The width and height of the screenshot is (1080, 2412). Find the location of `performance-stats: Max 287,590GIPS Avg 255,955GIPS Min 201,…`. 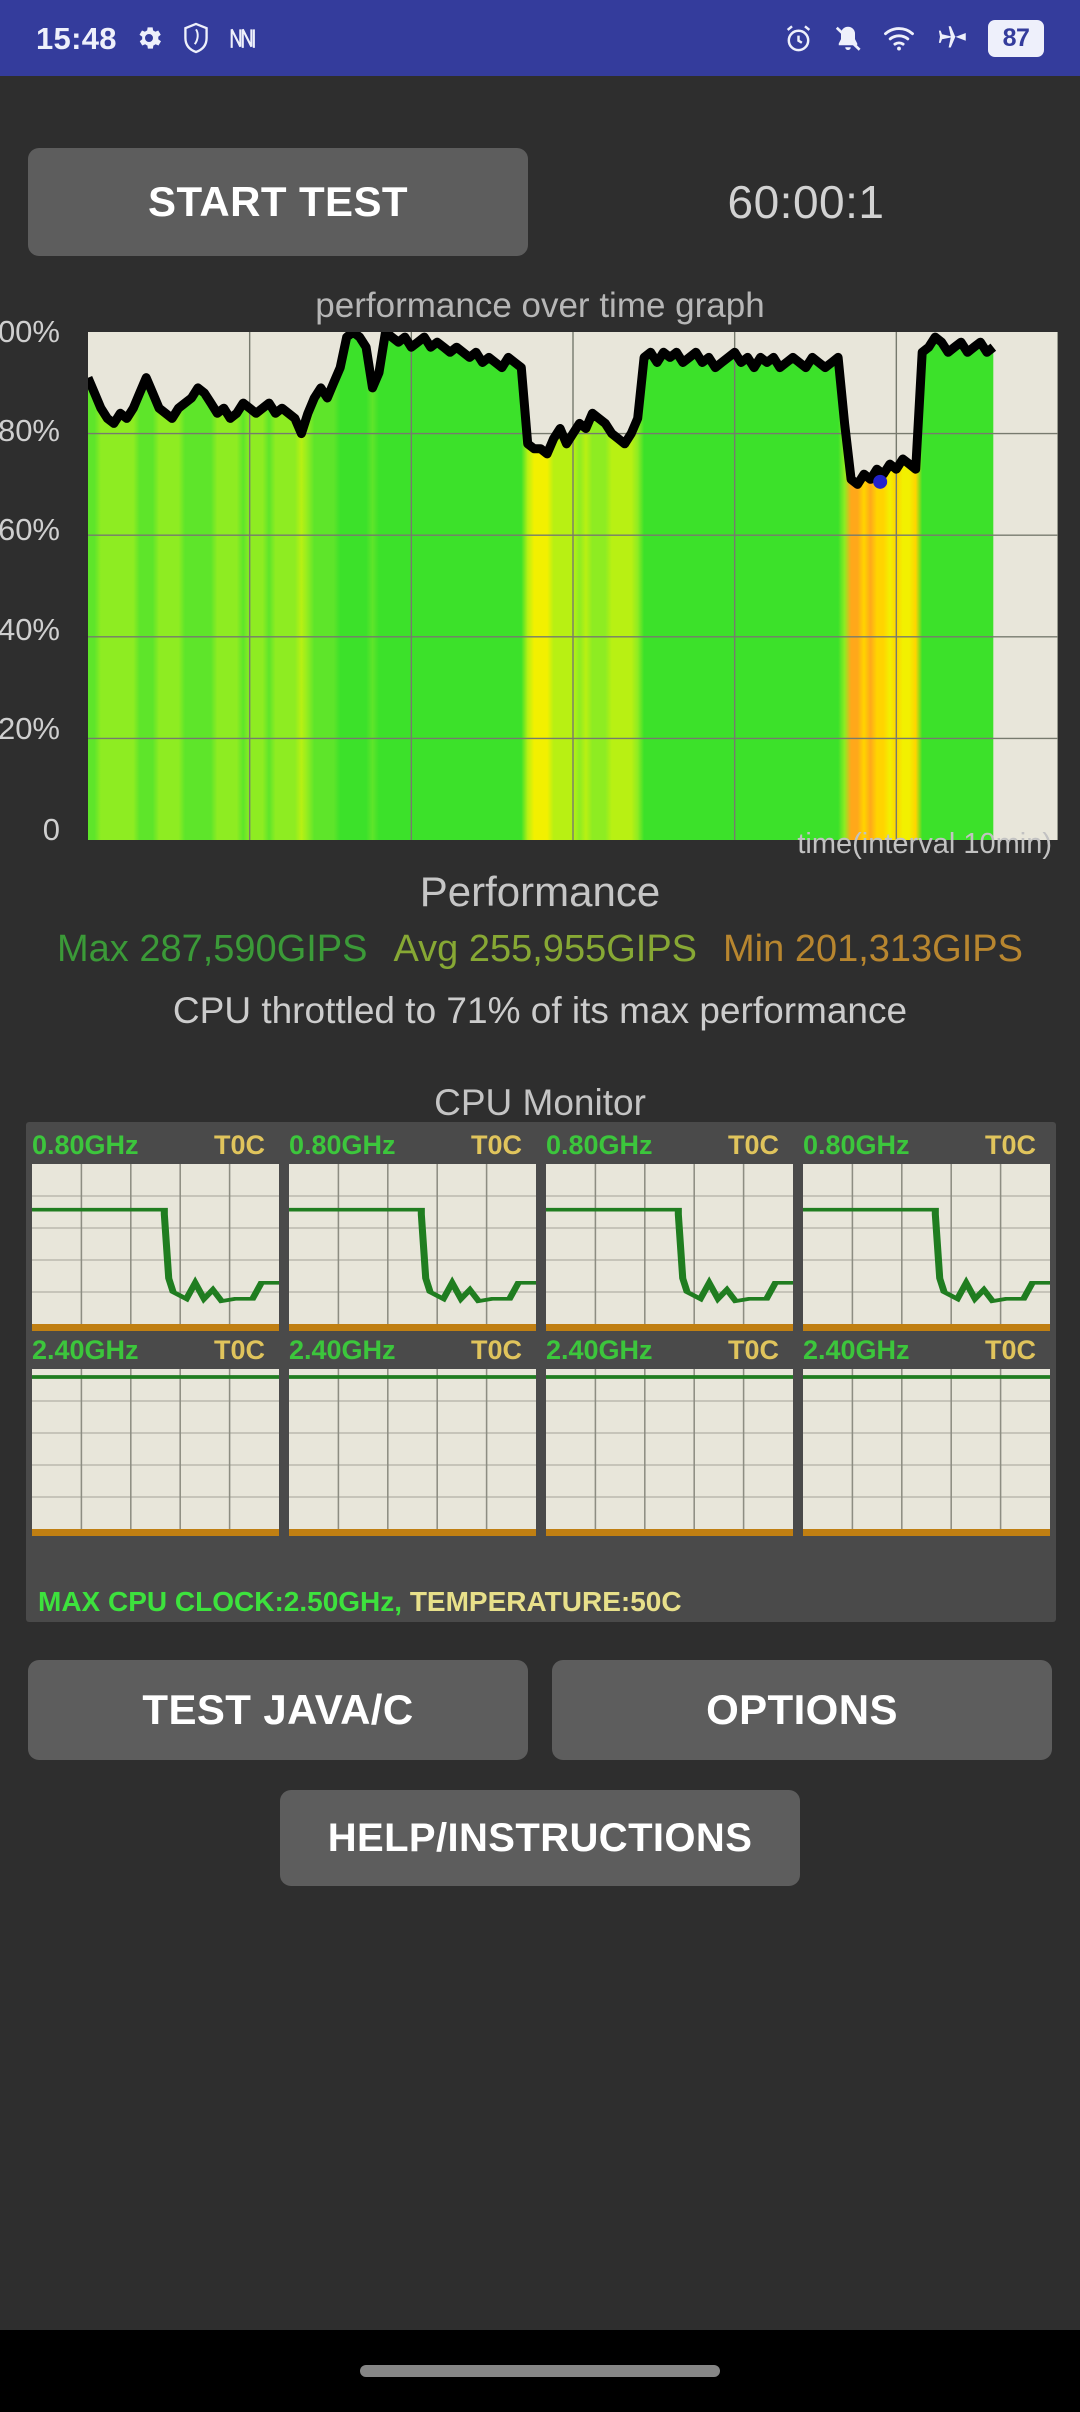

performance-stats: Max 287,590GIPS Avg 255,955GIPS Min 201,… is located at coordinates (540, 949).